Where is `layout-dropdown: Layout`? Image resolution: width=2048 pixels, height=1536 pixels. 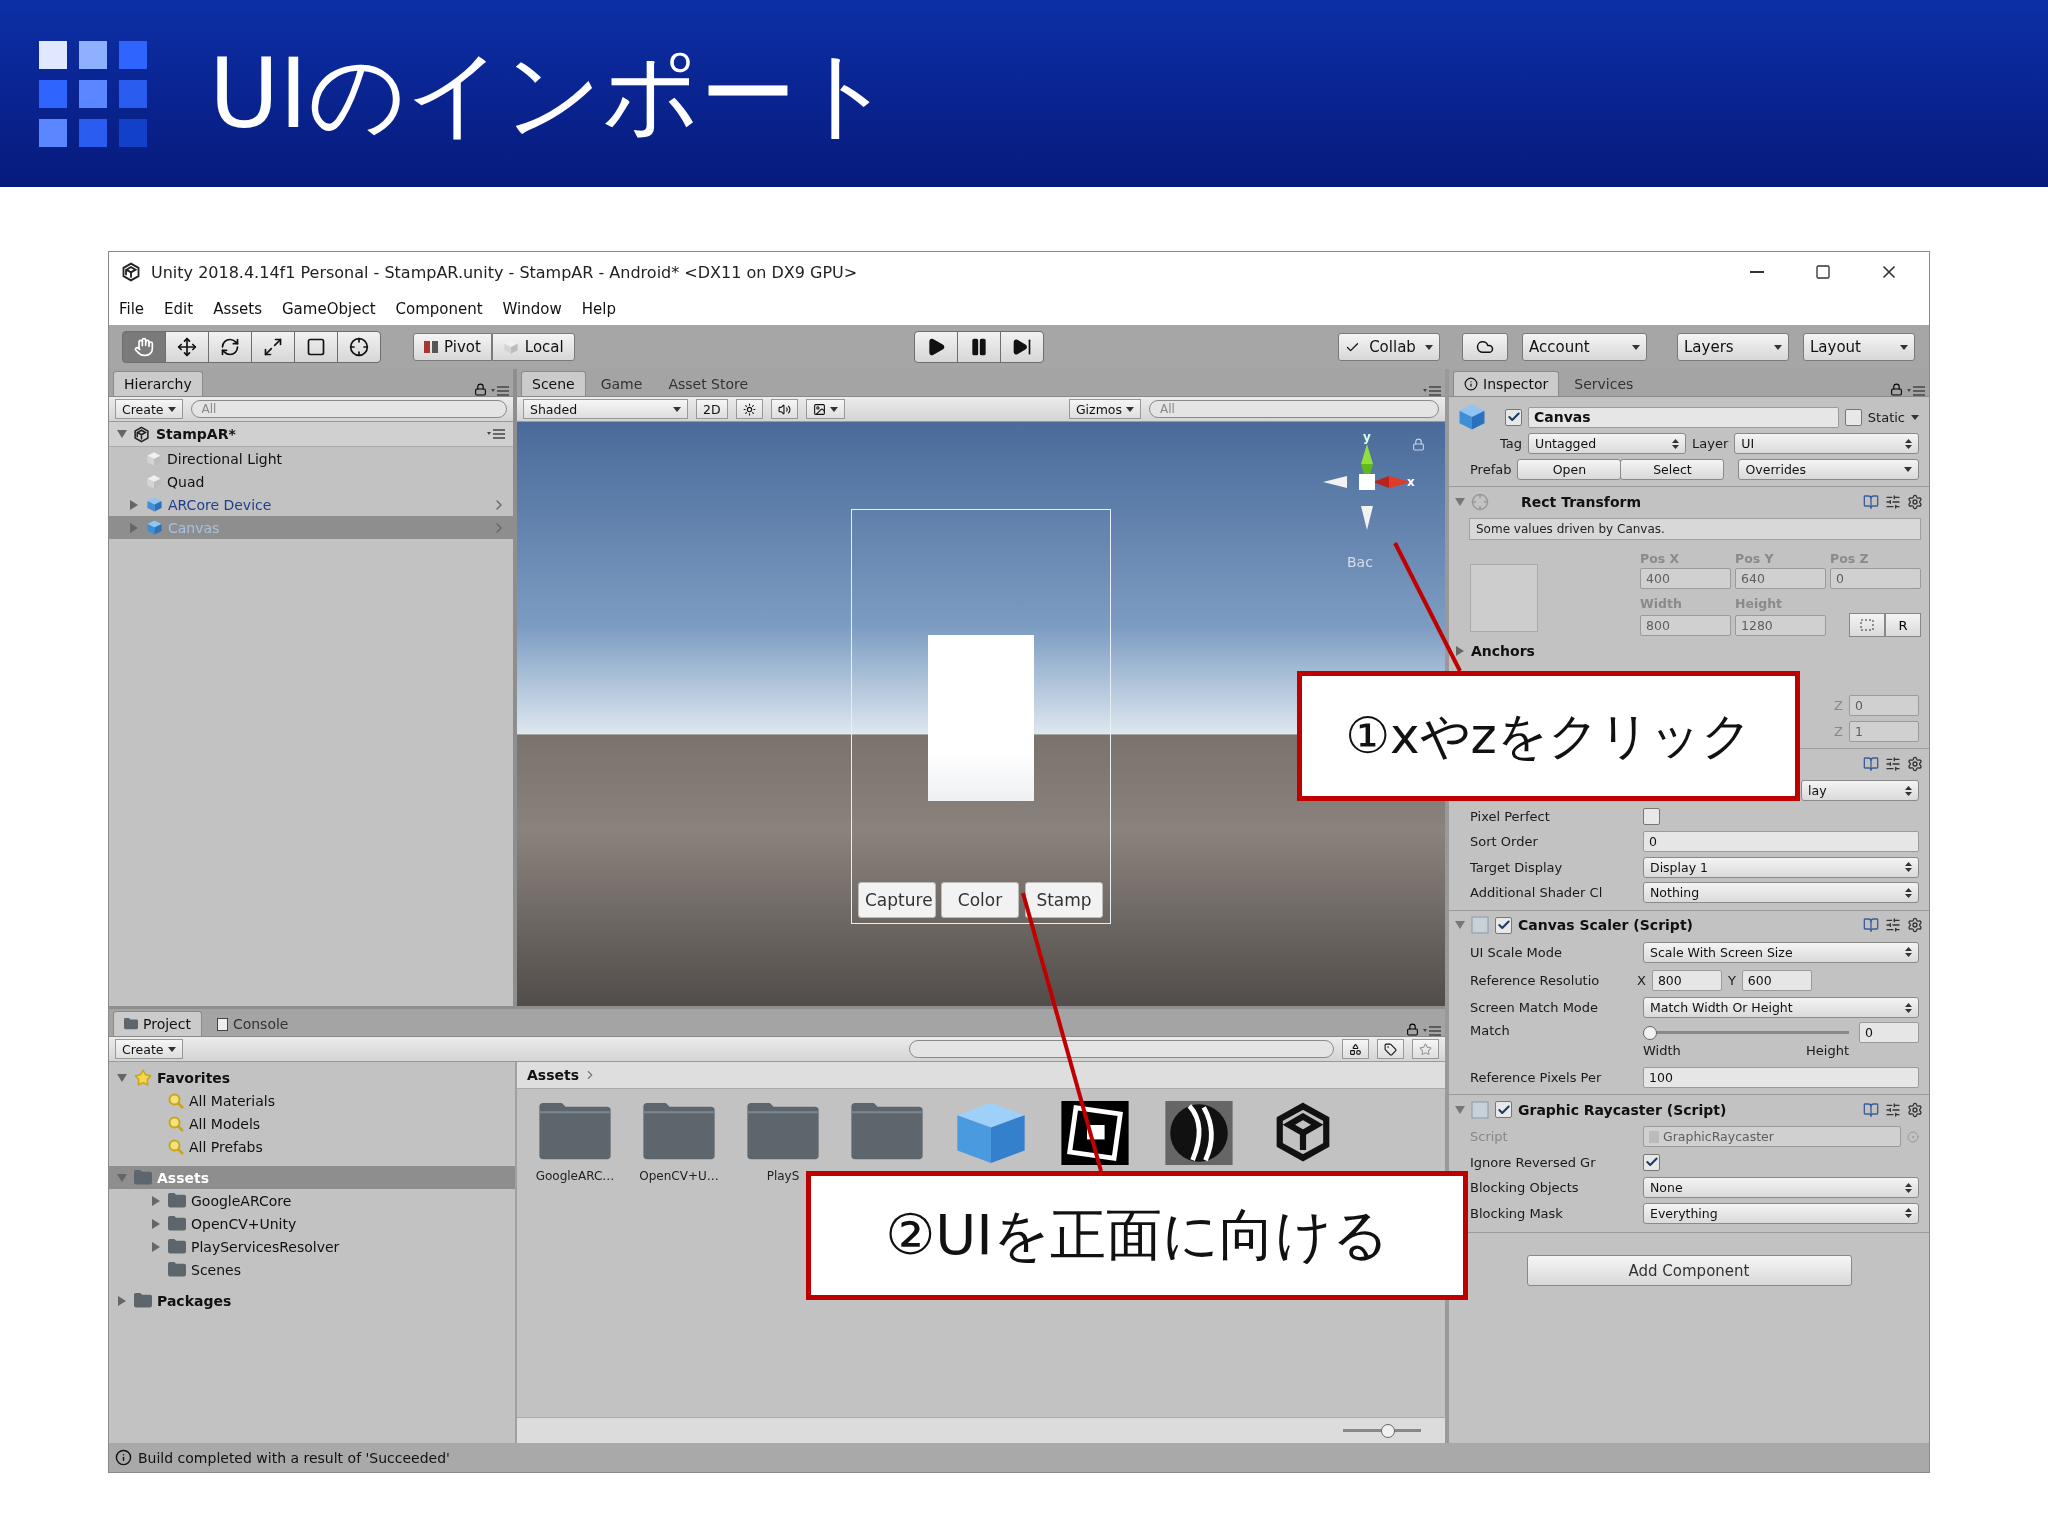 layout-dropdown: Layout is located at coordinates (1859, 347).